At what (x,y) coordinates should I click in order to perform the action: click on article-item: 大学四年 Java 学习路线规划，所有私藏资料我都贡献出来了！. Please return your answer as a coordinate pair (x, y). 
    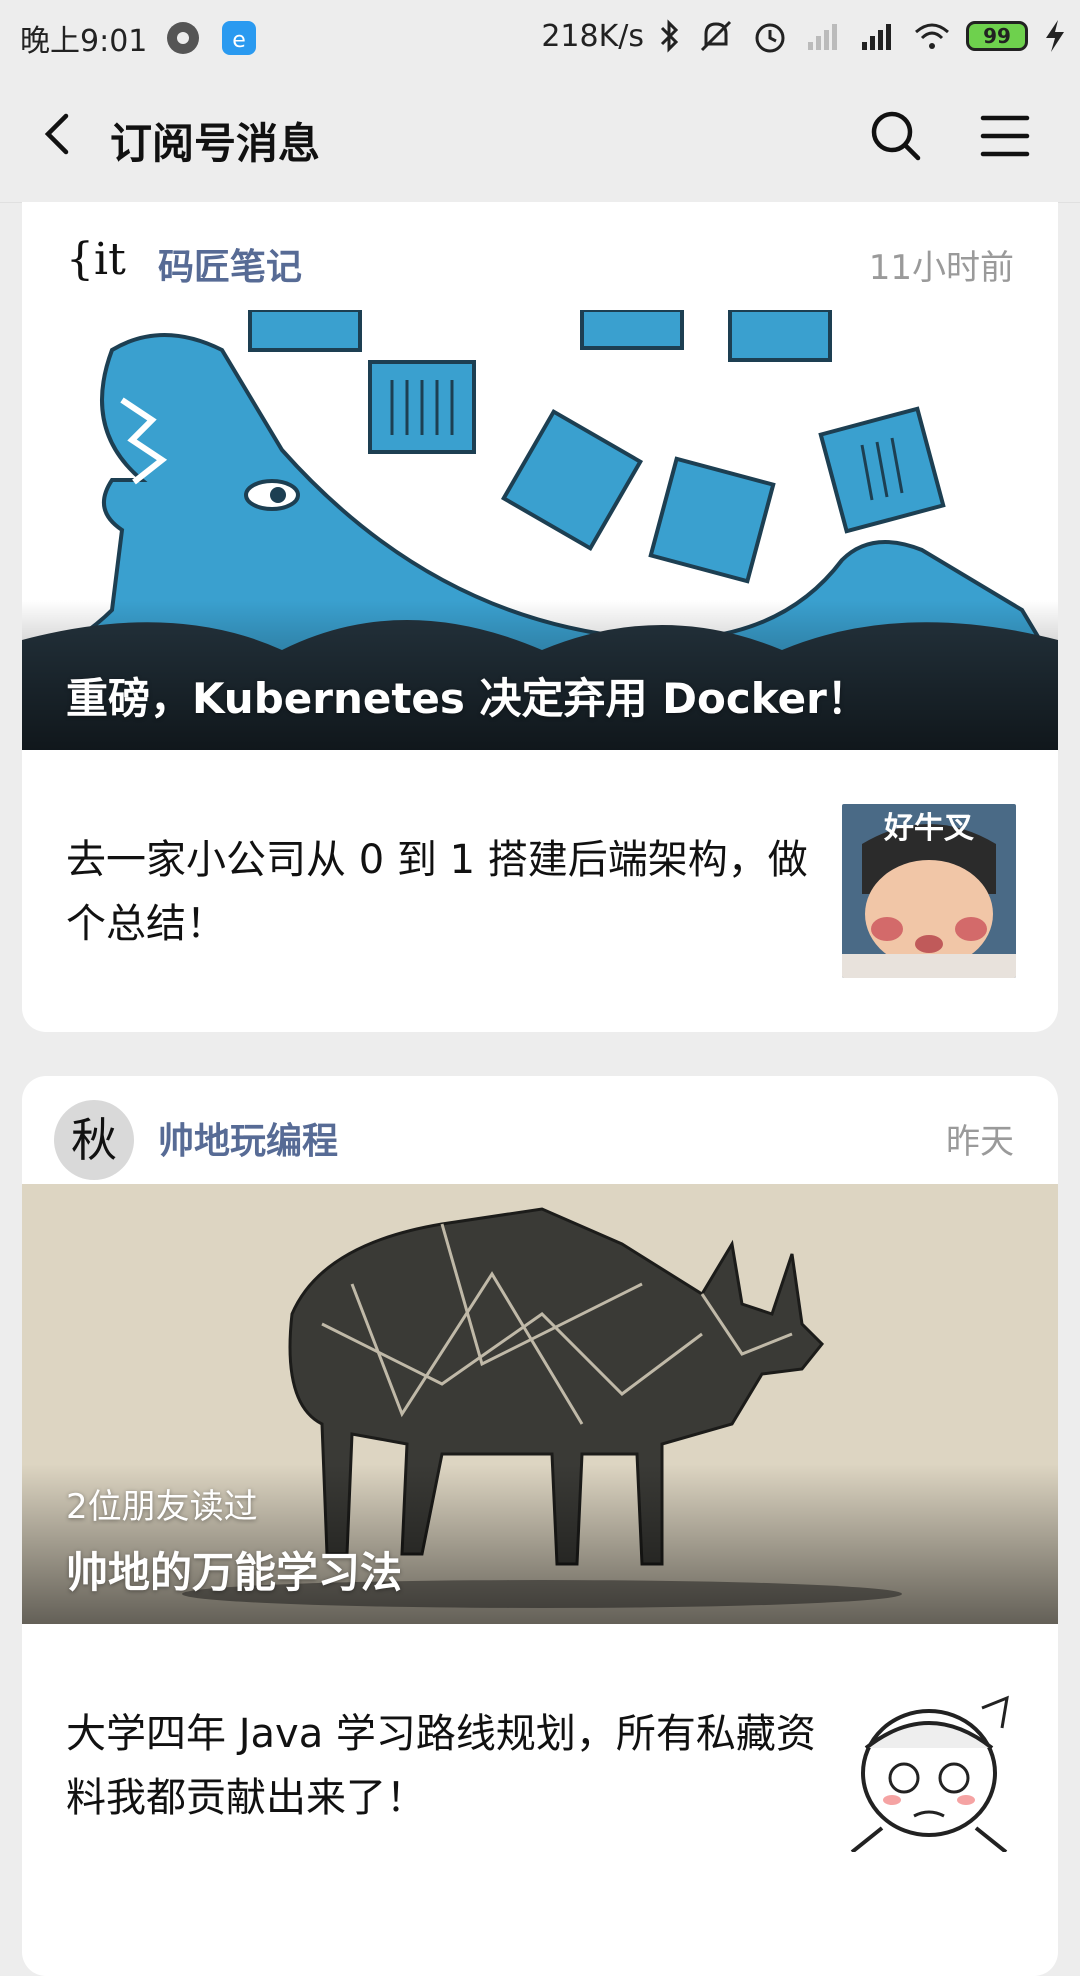
    Looking at the image, I should click on (540, 1765).